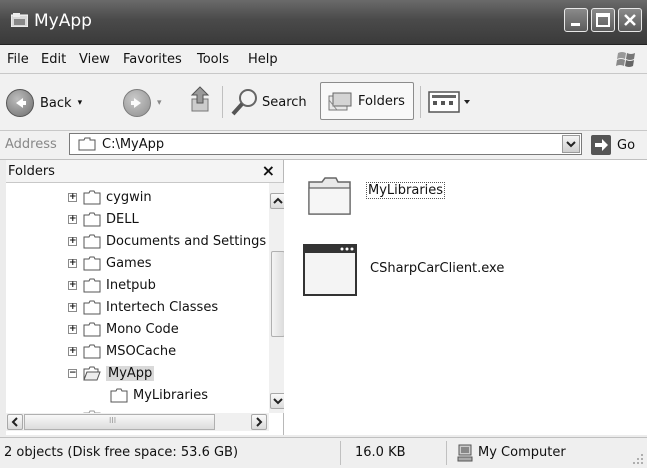 This screenshot has width=647, height=468. Describe the element at coordinates (638, 459) in the screenshot. I see `resize-grip-icon` at that location.